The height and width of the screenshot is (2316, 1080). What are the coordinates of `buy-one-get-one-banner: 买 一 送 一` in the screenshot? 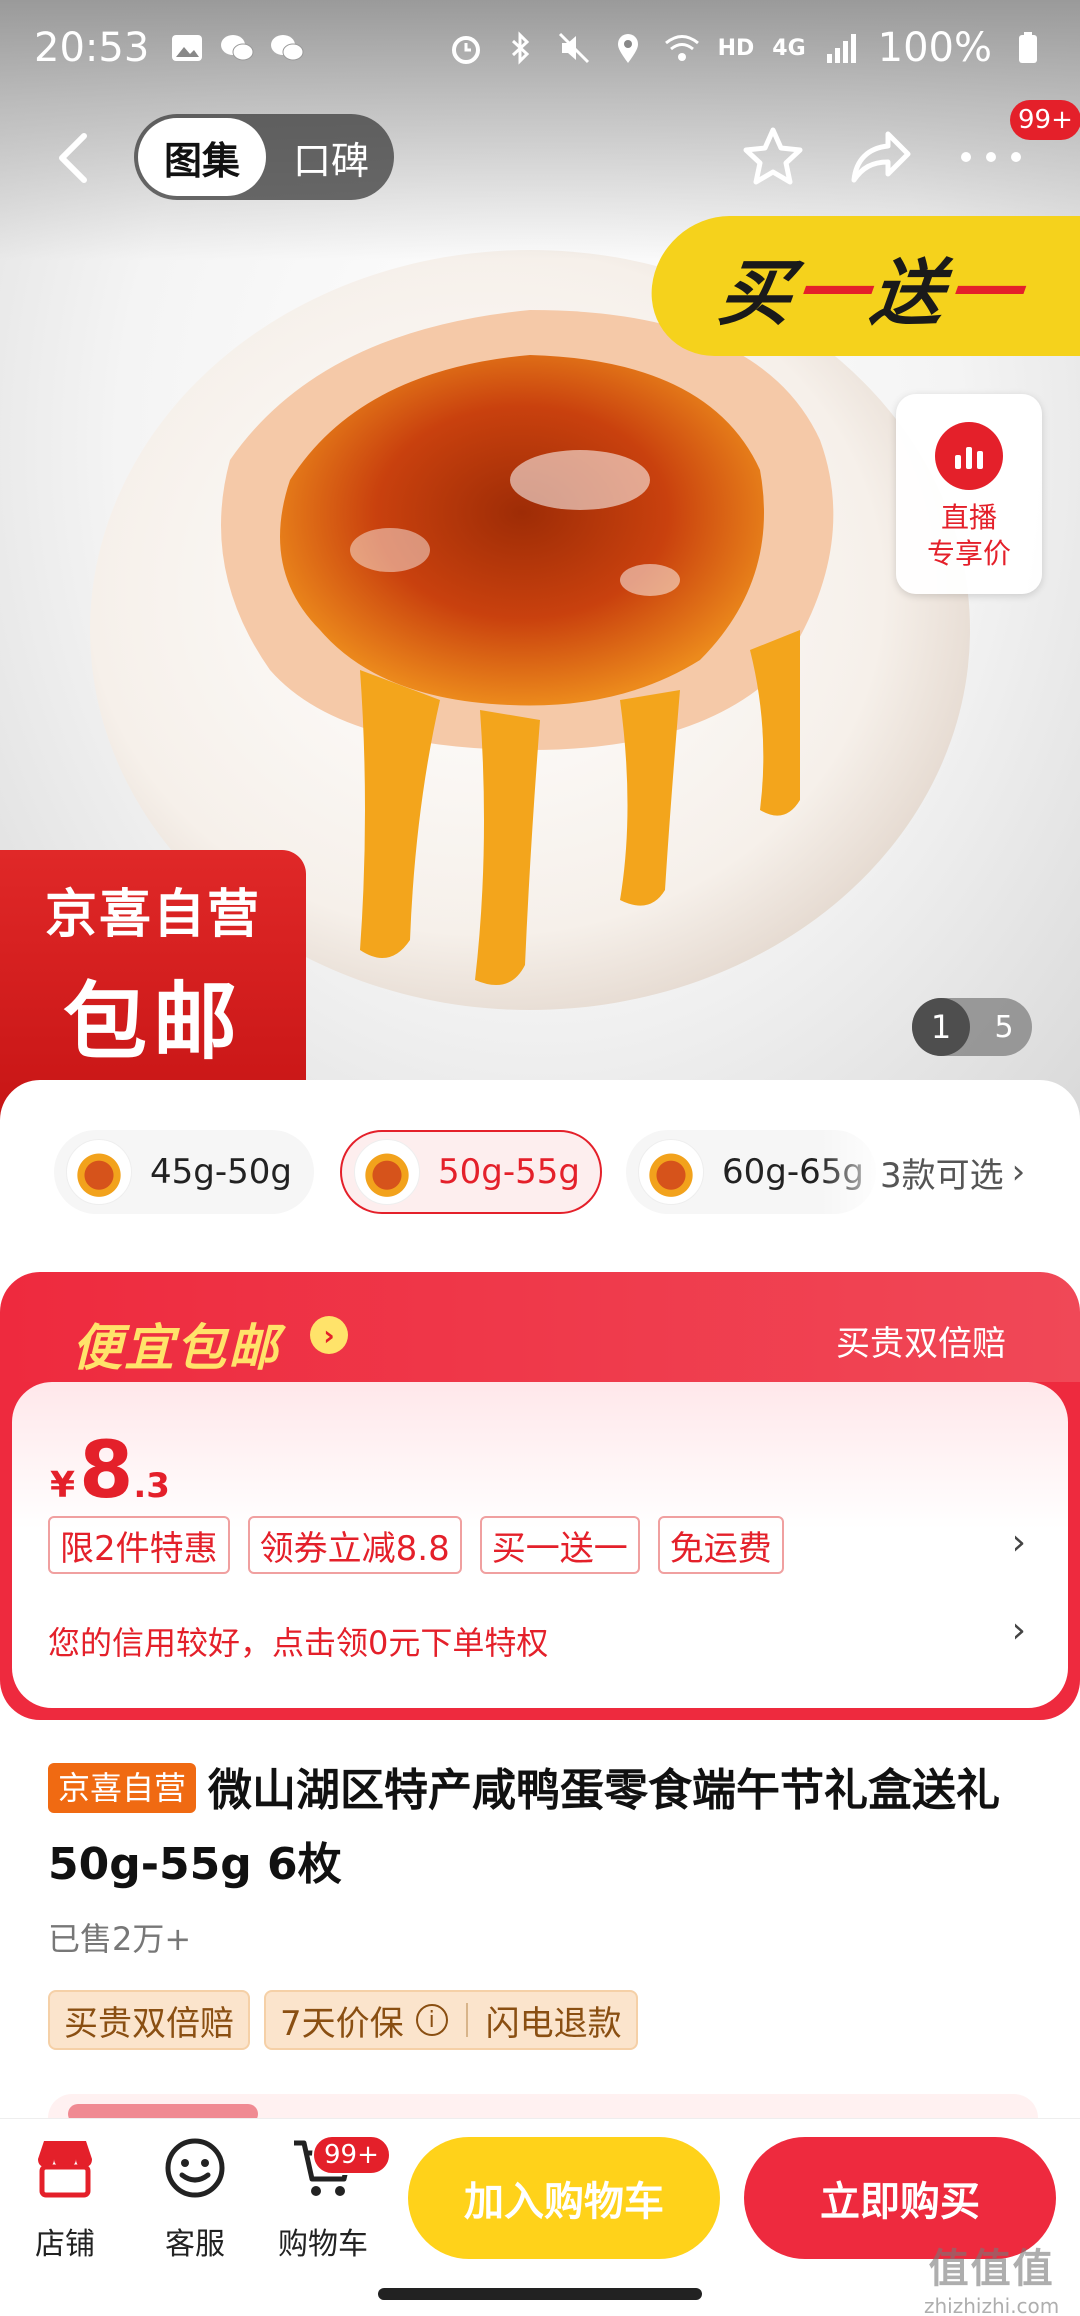 It's located at (862, 286).